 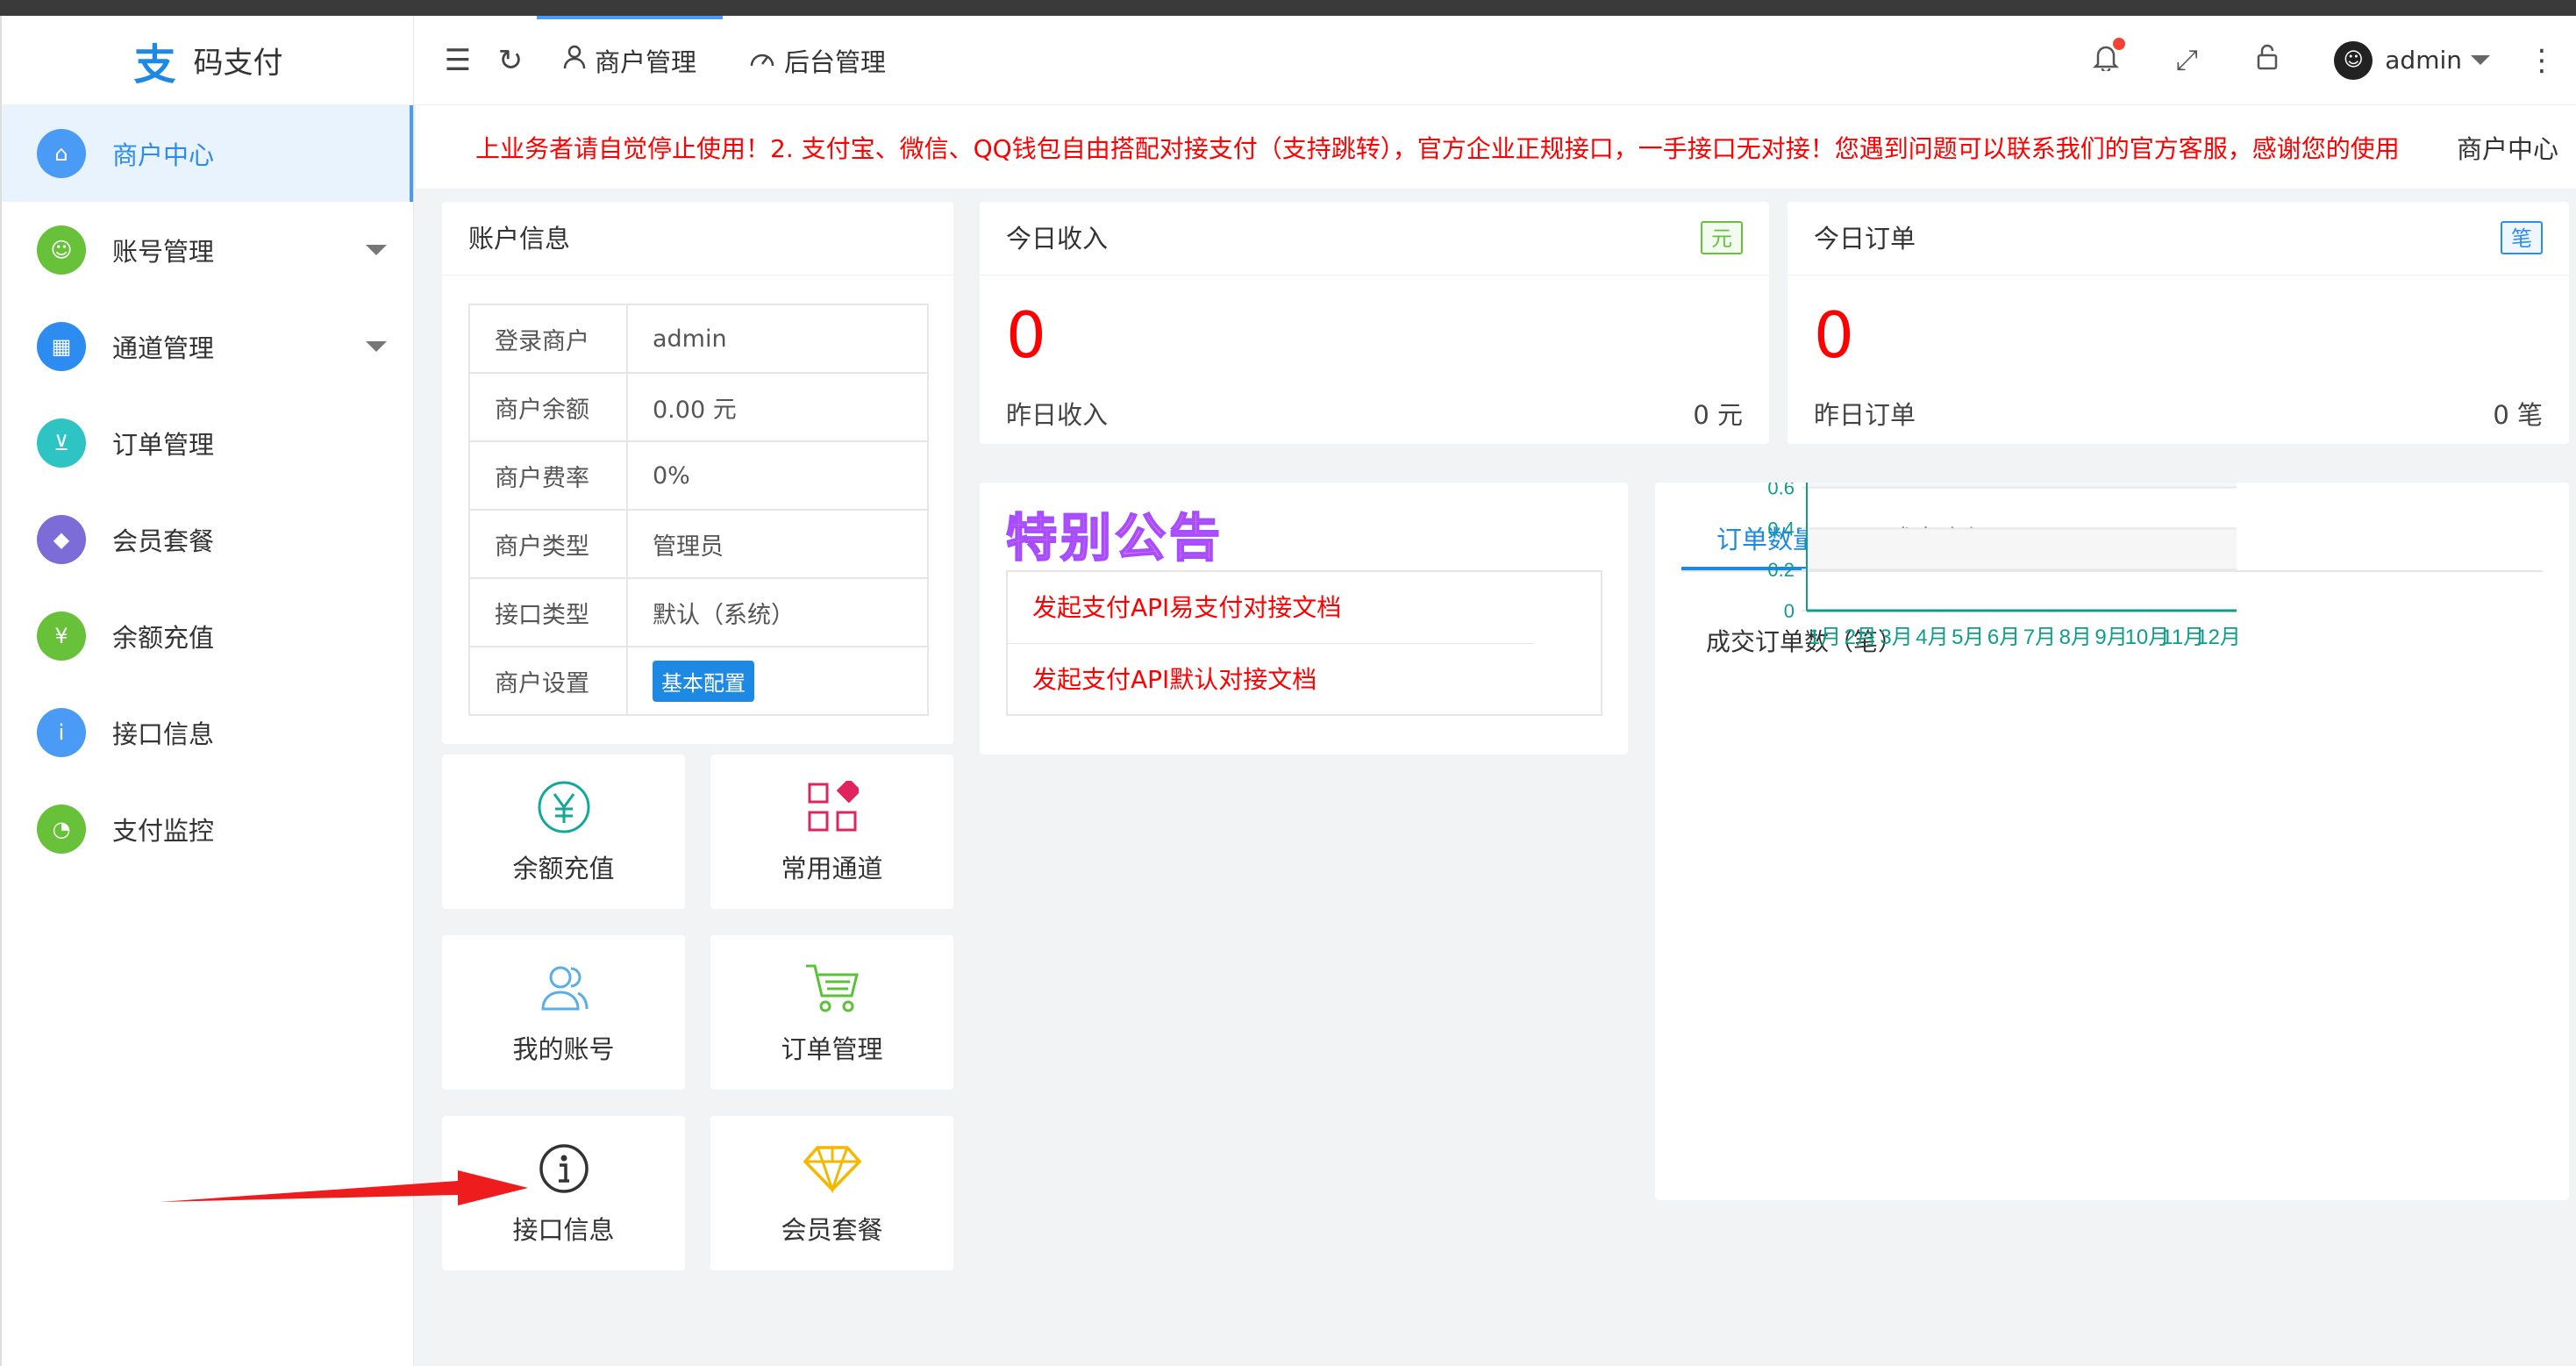 I want to click on sidebar-item-2: ▦ 通道管理, so click(x=208, y=346).